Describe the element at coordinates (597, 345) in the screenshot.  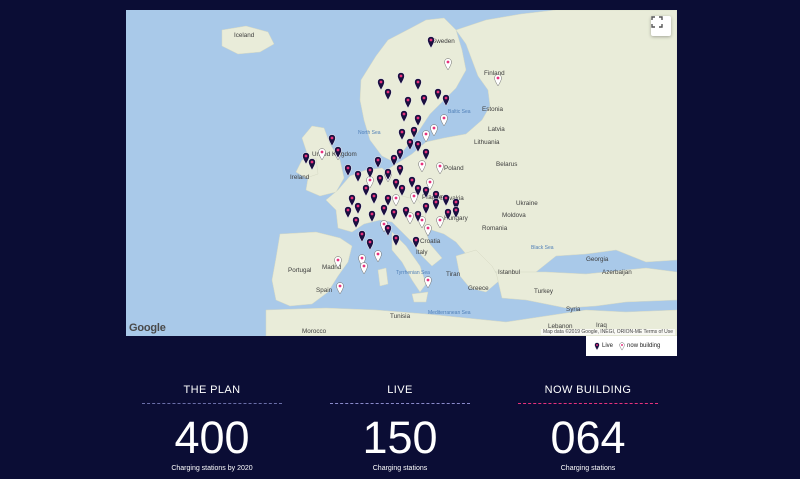
I see `live-marker-icon` at that location.